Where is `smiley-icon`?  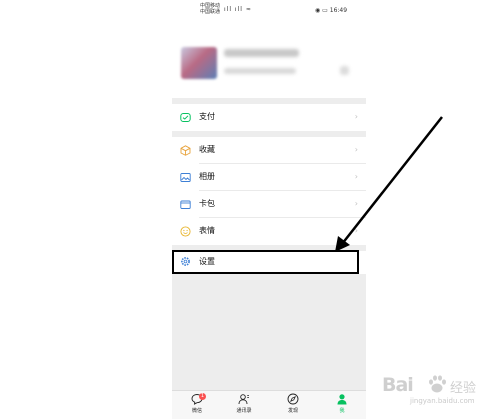 smiley-icon is located at coordinates (185, 231).